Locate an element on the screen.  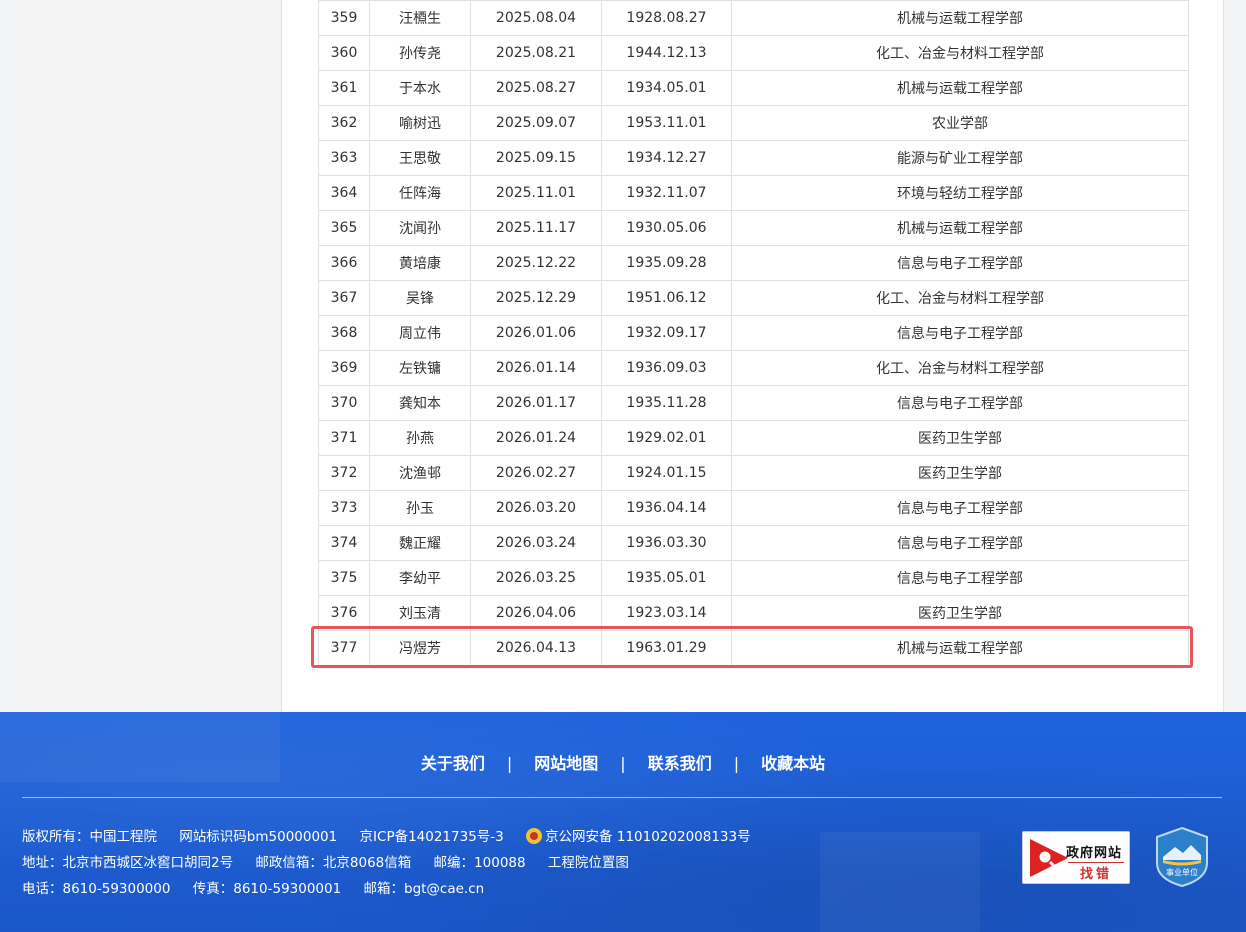
table-row: 367 吴锋 2025.12.29 1951.06.12 化工、冶金与材料工程学部 is located at coordinates (753, 298).